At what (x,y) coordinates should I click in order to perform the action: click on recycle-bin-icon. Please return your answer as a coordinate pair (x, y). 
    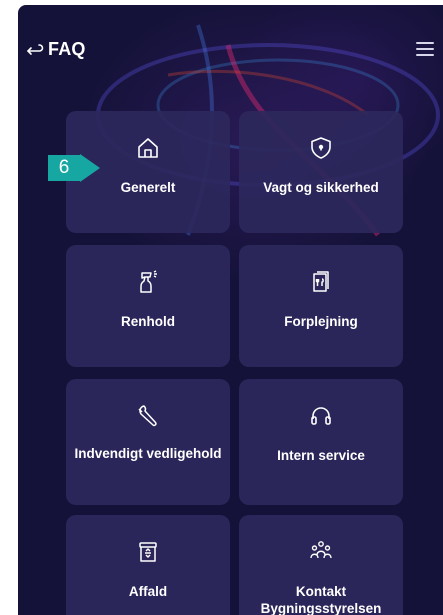
    Looking at the image, I should click on (148, 552).